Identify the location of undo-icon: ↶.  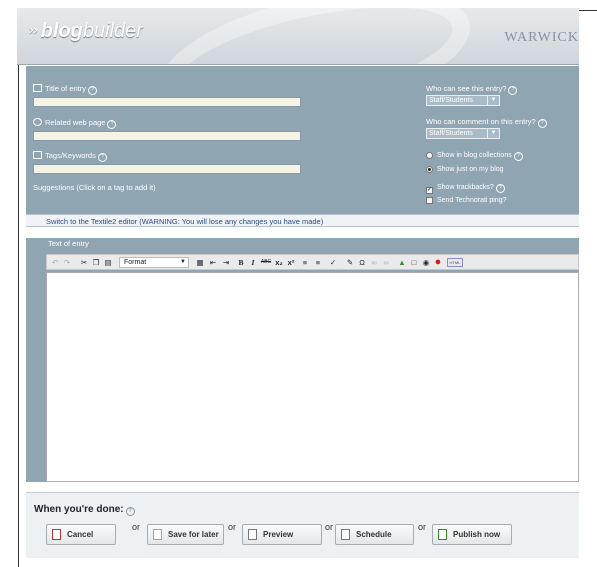
(55, 262).